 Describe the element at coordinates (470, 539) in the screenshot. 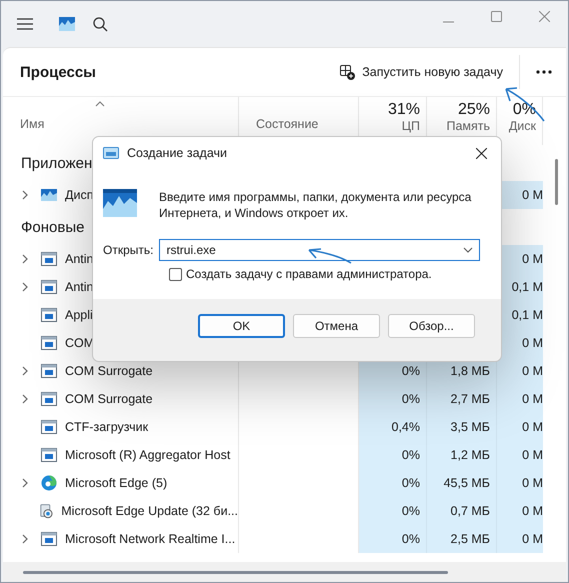

I see `memory-value: 2,5 МБ` at that location.